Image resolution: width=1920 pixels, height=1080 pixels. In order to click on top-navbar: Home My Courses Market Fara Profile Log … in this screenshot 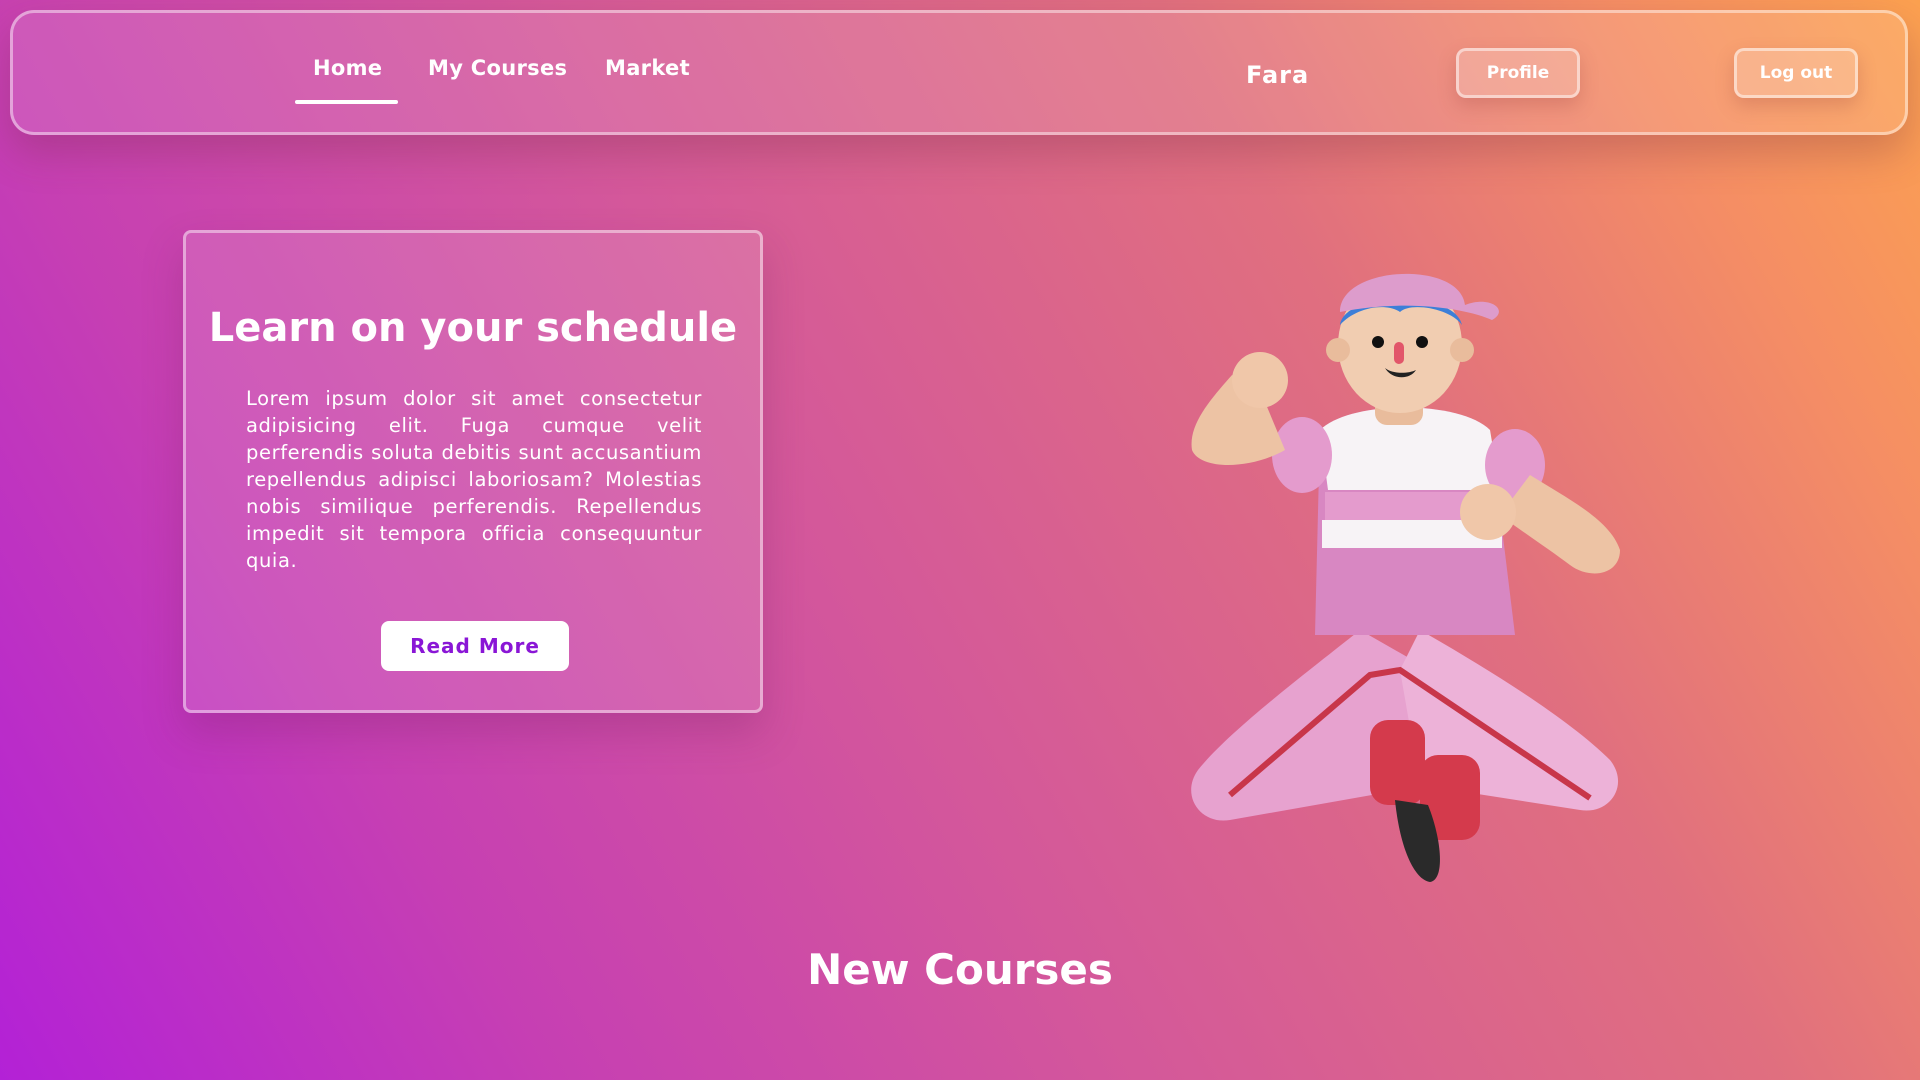, I will do `click(959, 72)`.